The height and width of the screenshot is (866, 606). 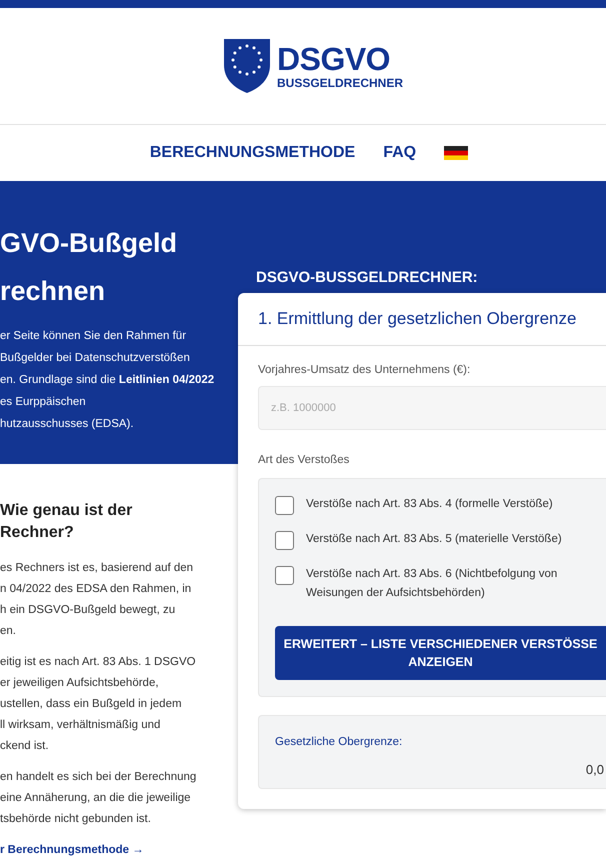 I want to click on result-value: 0,0, so click(x=595, y=769).